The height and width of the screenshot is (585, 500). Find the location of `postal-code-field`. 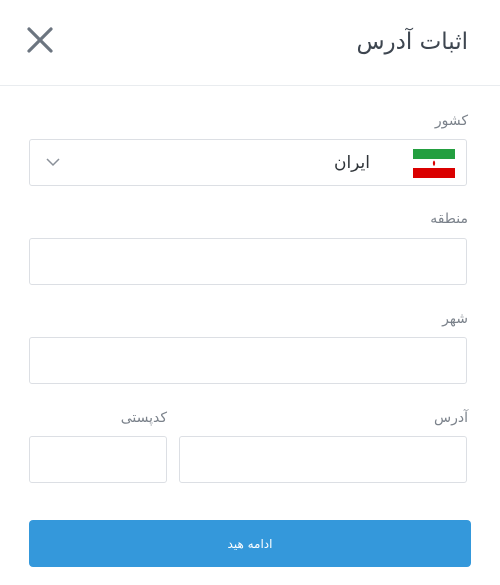

postal-code-field is located at coordinates (98, 459).